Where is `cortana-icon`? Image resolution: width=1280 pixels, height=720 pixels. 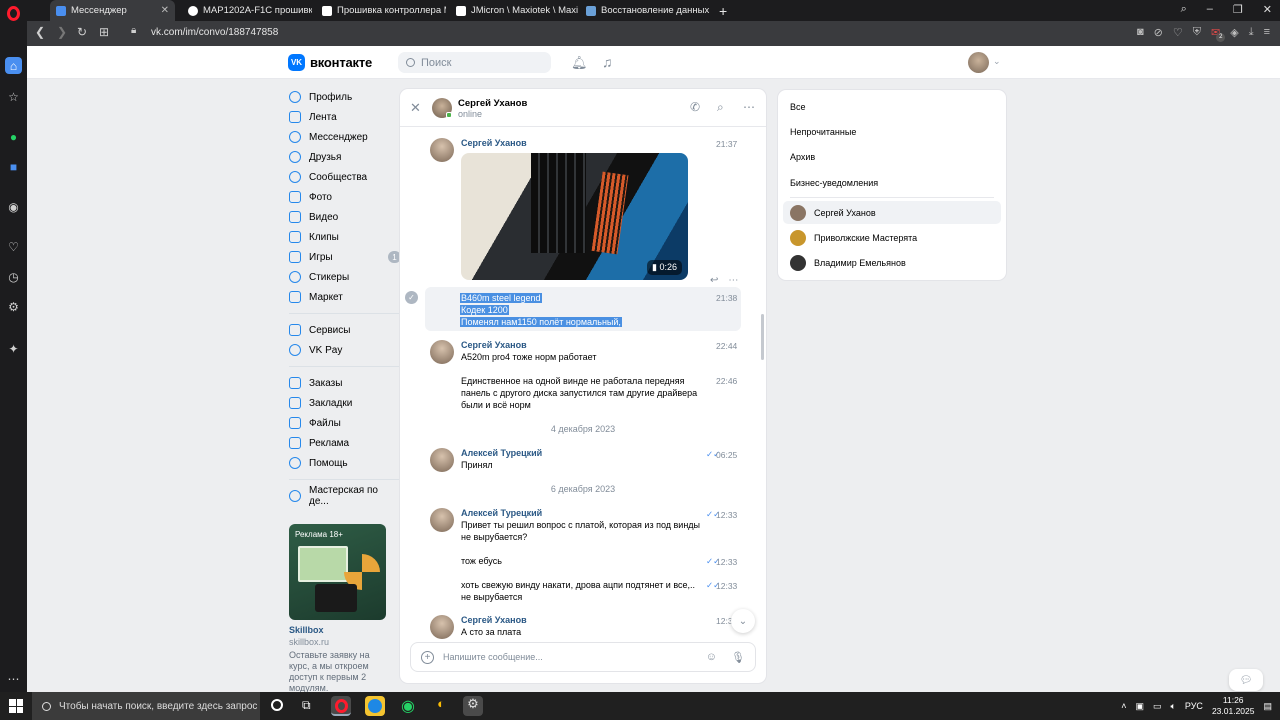 cortana-icon is located at coordinates (277, 705).